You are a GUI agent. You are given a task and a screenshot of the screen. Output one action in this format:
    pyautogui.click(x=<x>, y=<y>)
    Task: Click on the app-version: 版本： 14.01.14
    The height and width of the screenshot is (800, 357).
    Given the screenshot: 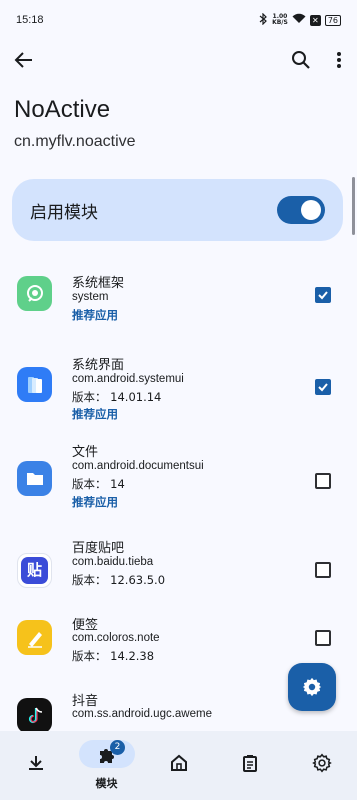 What is the action you would take?
    pyautogui.click(x=117, y=397)
    